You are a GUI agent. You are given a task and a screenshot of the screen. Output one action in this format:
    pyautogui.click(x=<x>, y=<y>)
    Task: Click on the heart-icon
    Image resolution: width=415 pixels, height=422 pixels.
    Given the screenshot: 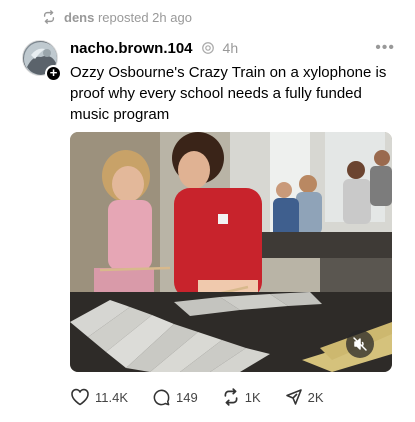 What is the action you would take?
    pyautogui.click(x=80, y=397)
    